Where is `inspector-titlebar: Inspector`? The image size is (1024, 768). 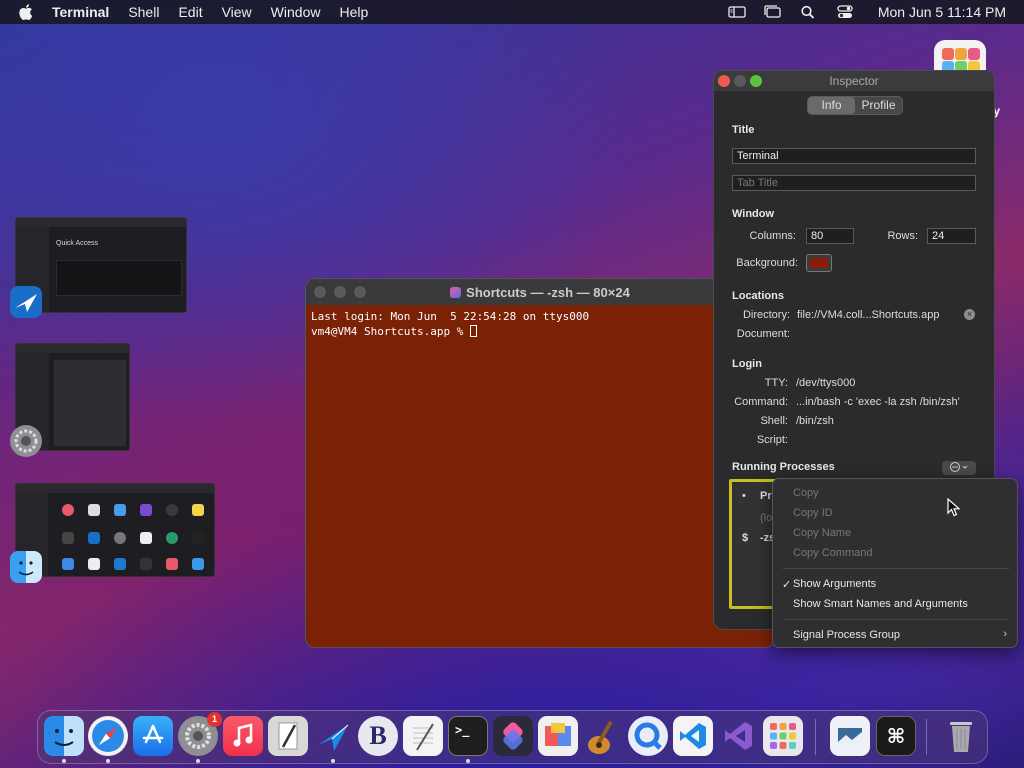 inspector-titlebar: Inspector is located at coordinates (854, 81).